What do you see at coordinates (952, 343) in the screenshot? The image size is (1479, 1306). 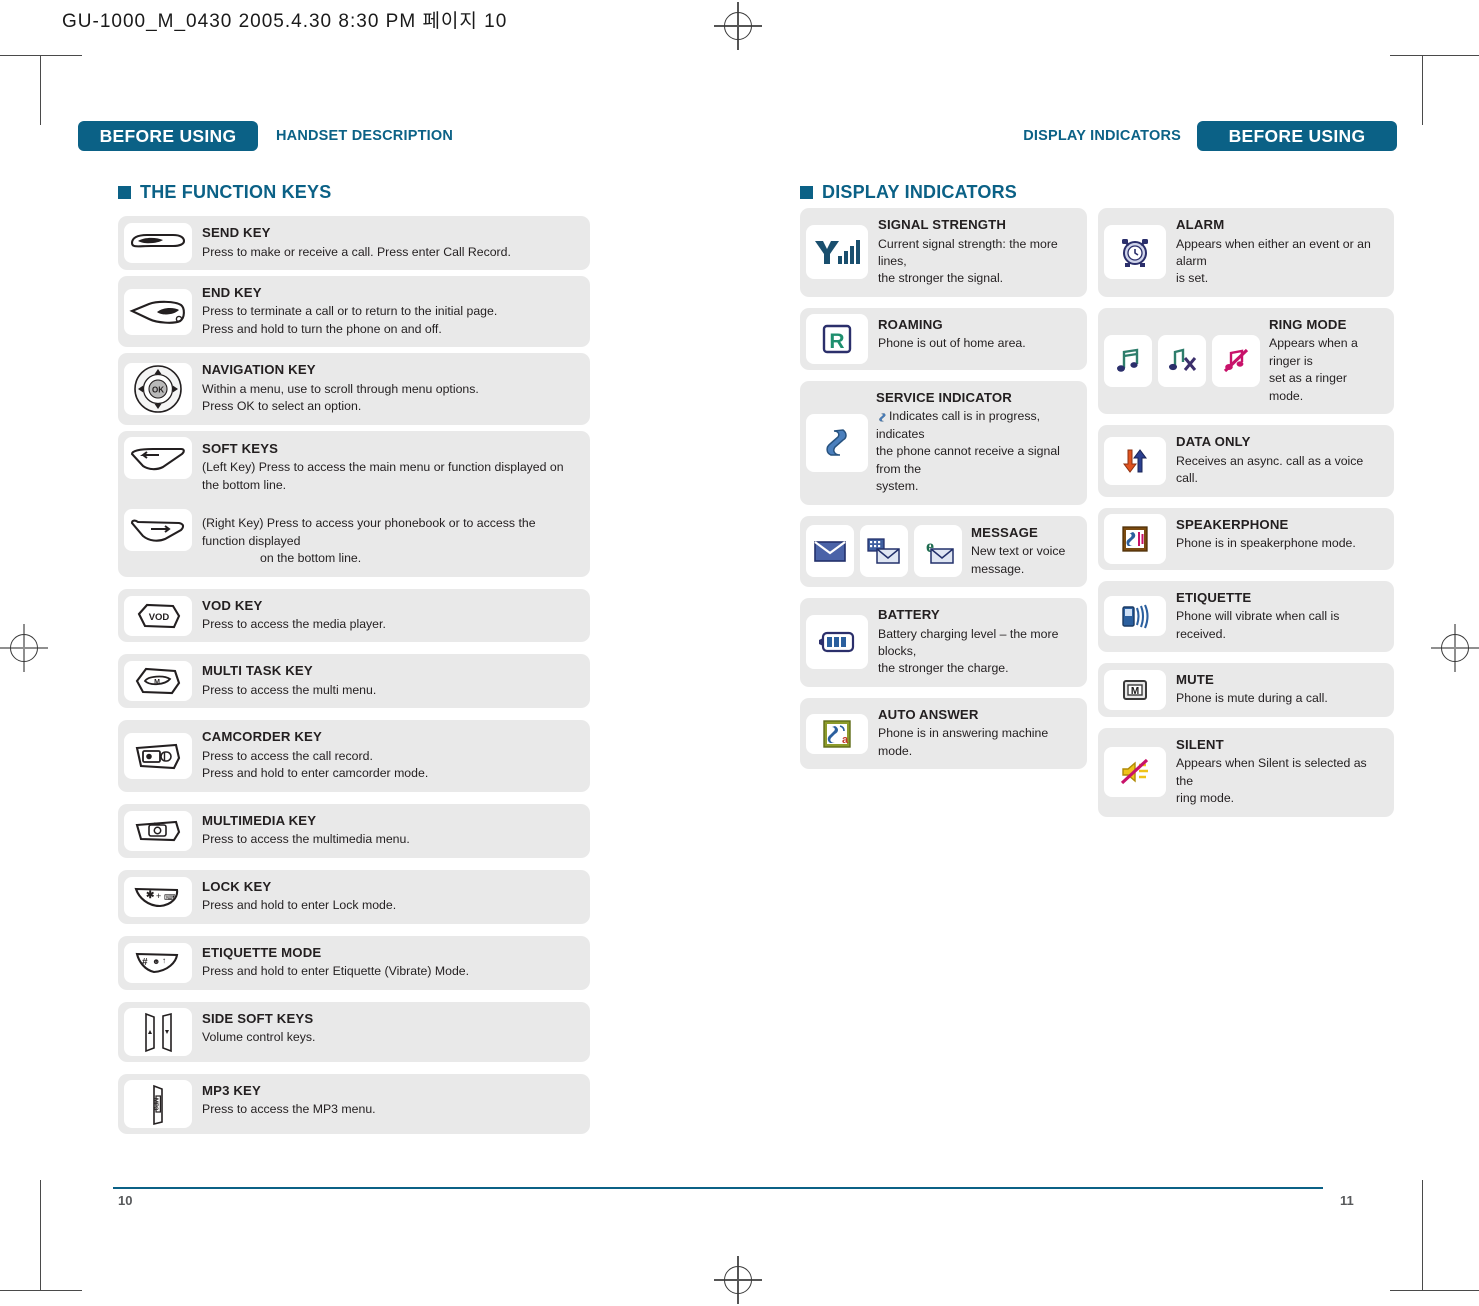 I see `item-desc-line: Phone is out of home area.` at bounding box center [952, 343].